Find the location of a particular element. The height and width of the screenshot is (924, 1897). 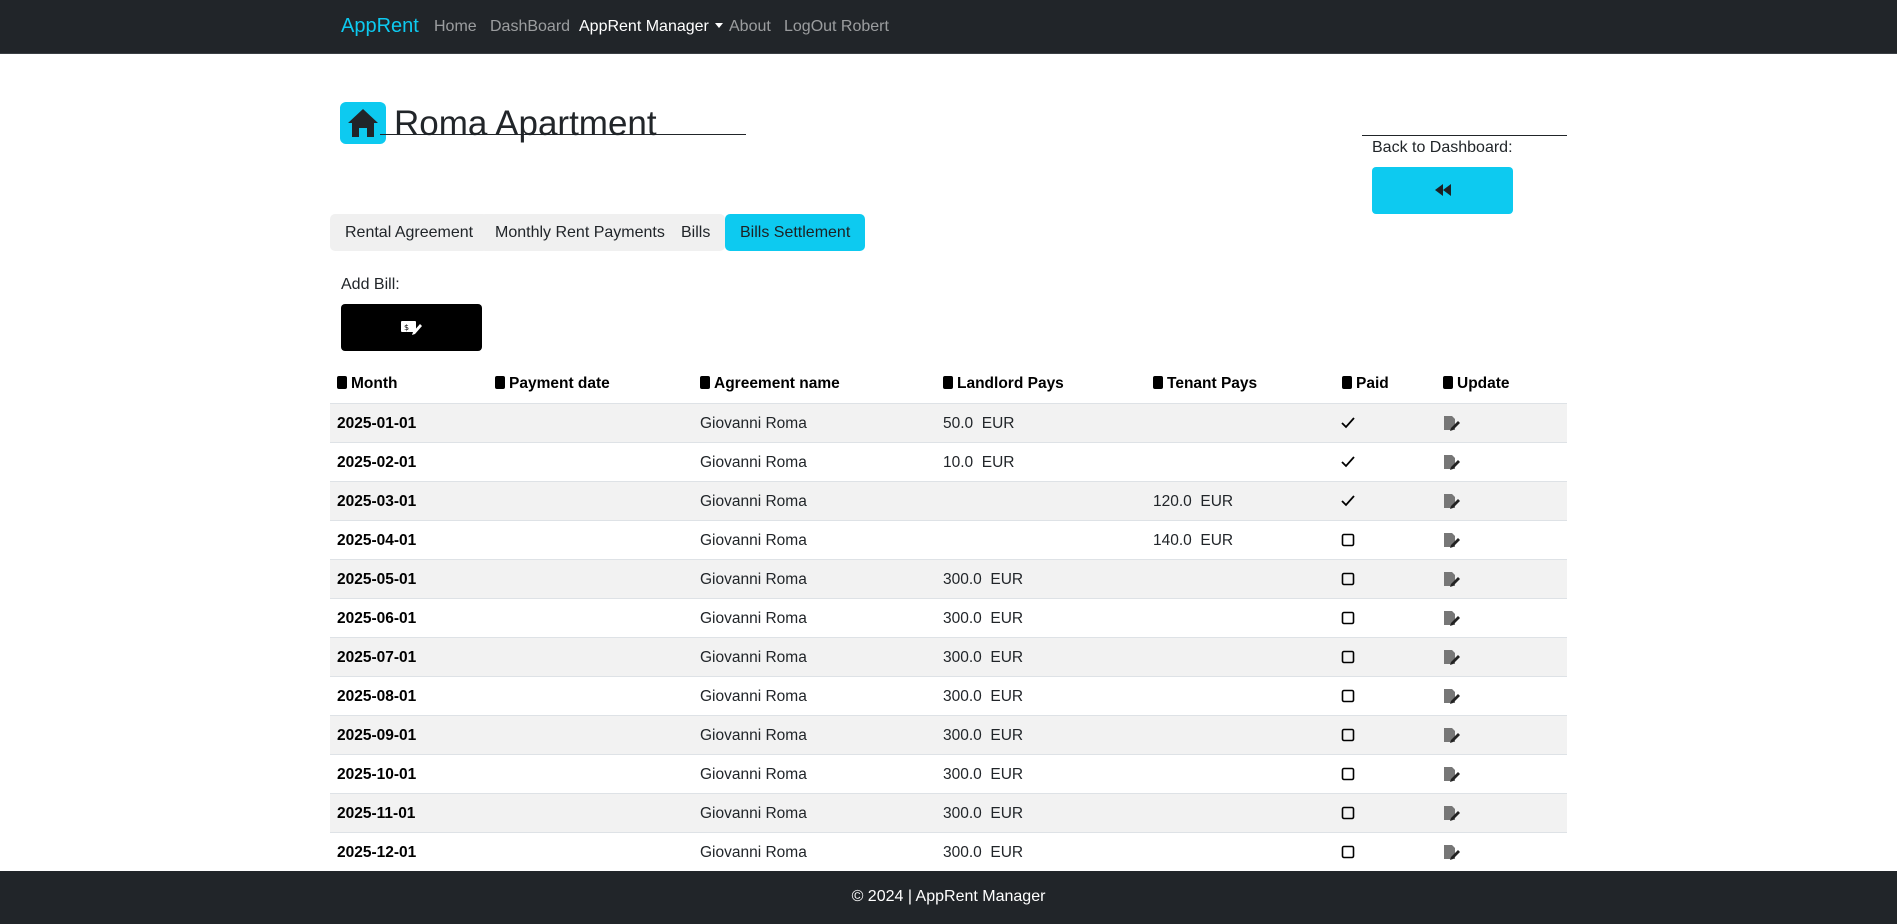

add-bill-button: $ is located at coordinates (411, 327).